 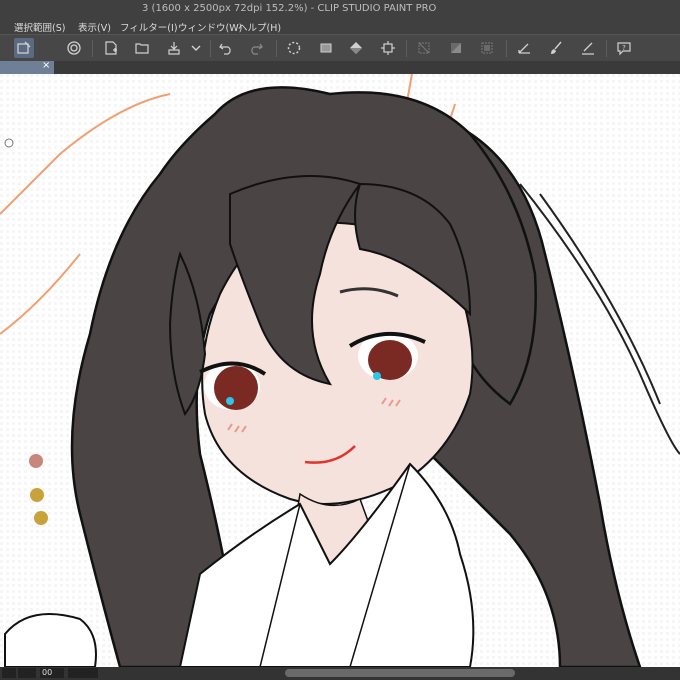 I want to click on help-button: ?, so click(x=624, y=48).